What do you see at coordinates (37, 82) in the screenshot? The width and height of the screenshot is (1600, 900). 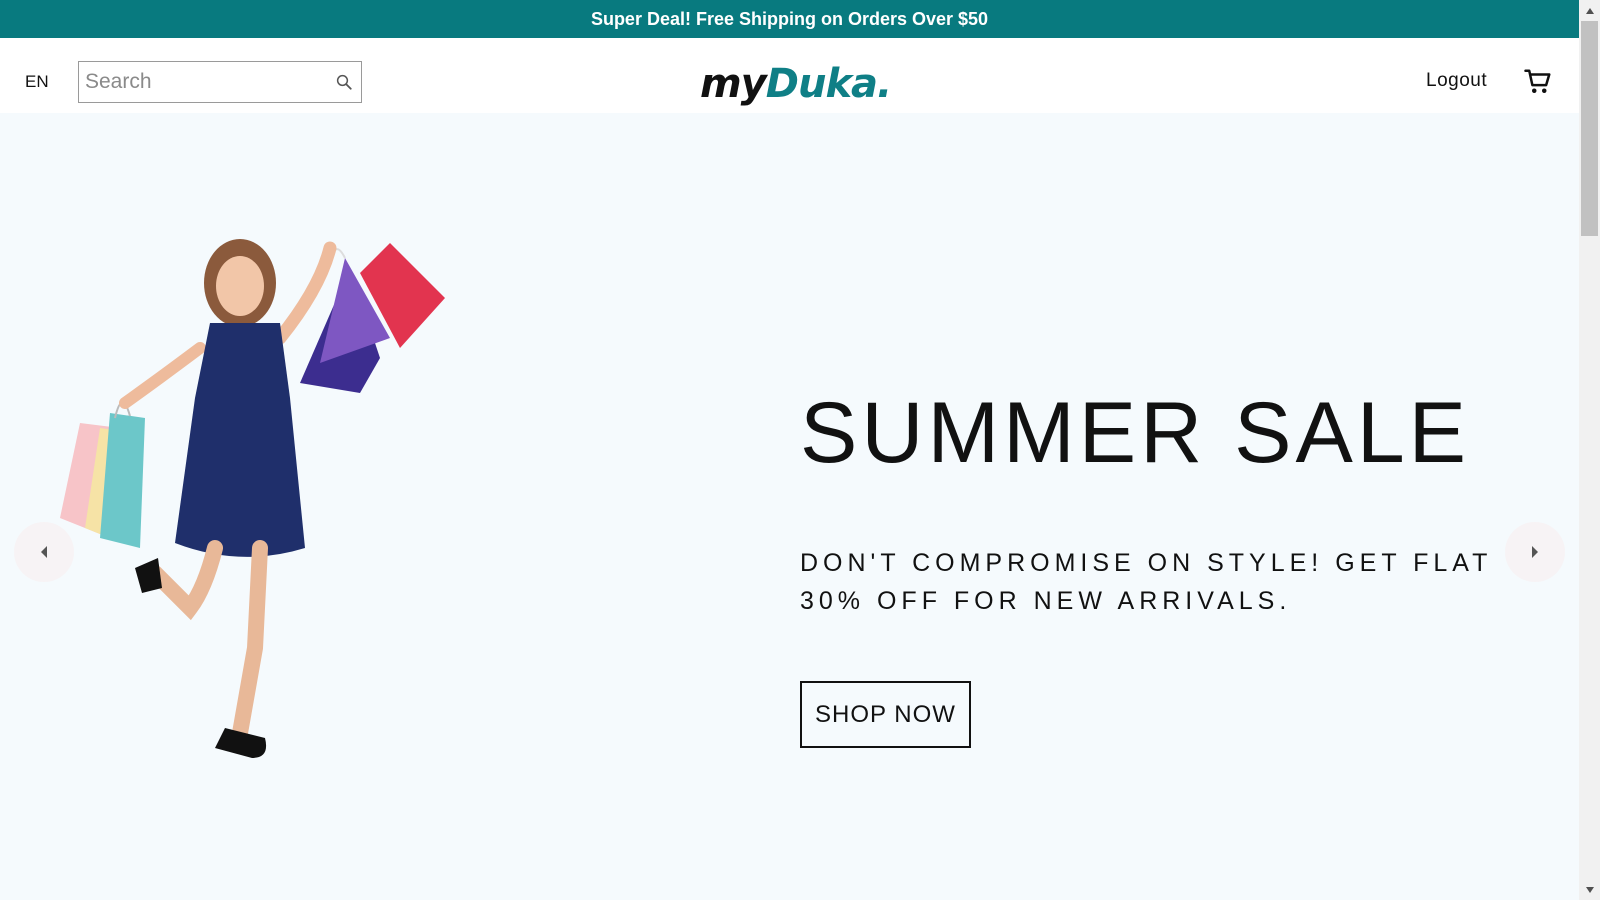 I see `language-selector: EN` at bounding box center [37, 82].